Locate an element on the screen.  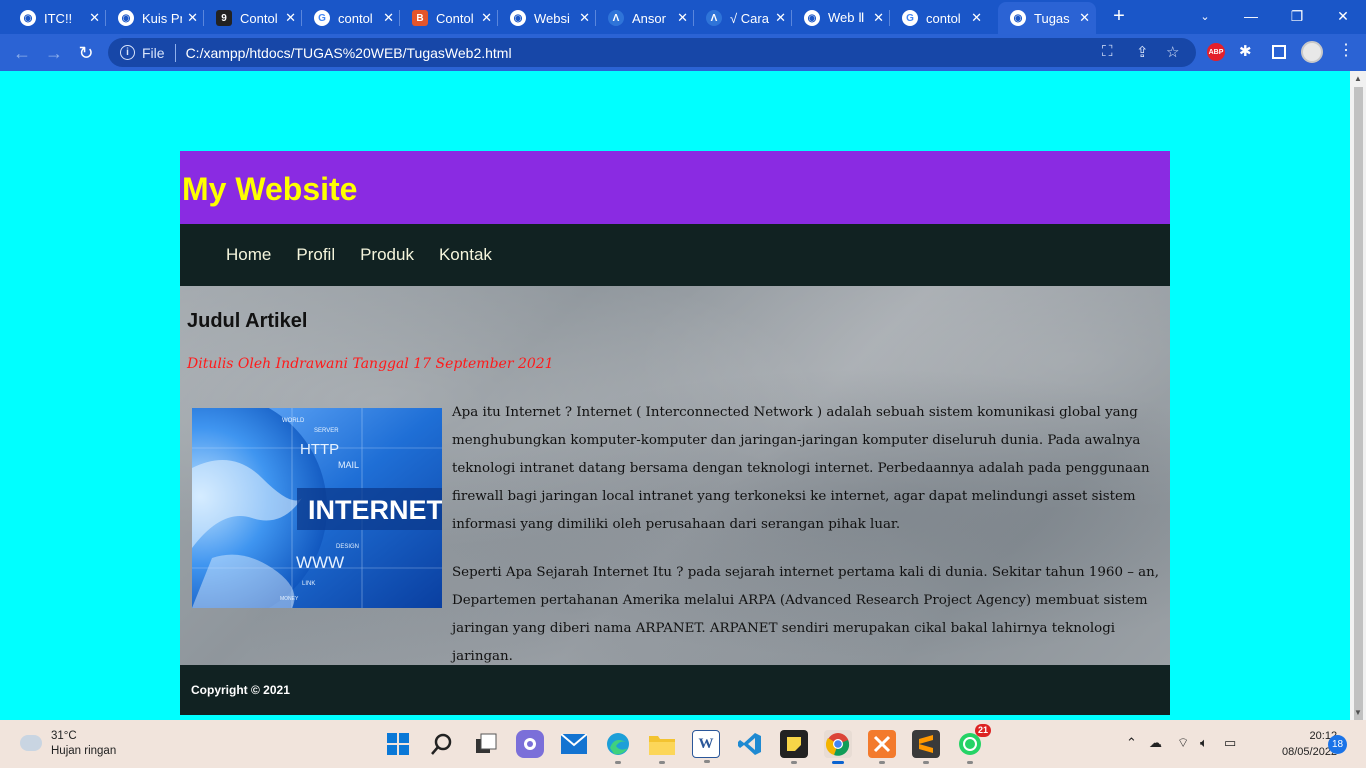
browser-tab: Λ √ Cara ✕ is located at coordinates (743, 18).